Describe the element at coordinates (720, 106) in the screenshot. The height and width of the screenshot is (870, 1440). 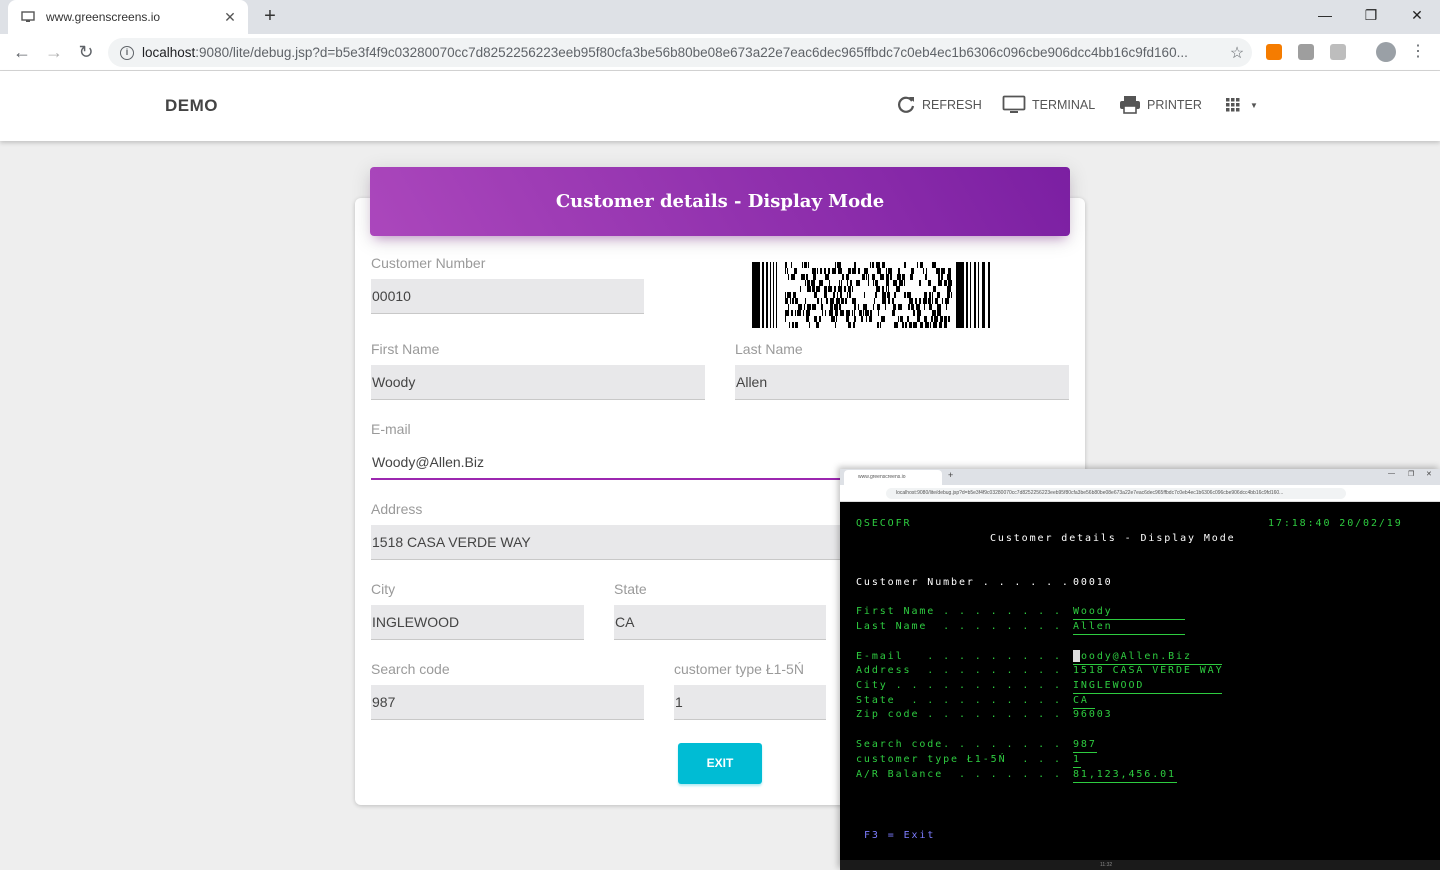
I see `app-header: DEMO REFRESH TERMINAL PRINTER ▼` at that location.